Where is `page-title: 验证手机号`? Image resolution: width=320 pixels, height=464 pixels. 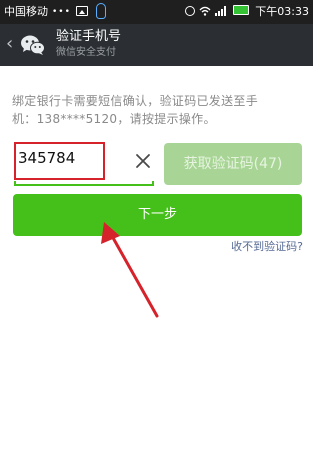
page-title: 验证手机号 is located at coordinates (89, 36).